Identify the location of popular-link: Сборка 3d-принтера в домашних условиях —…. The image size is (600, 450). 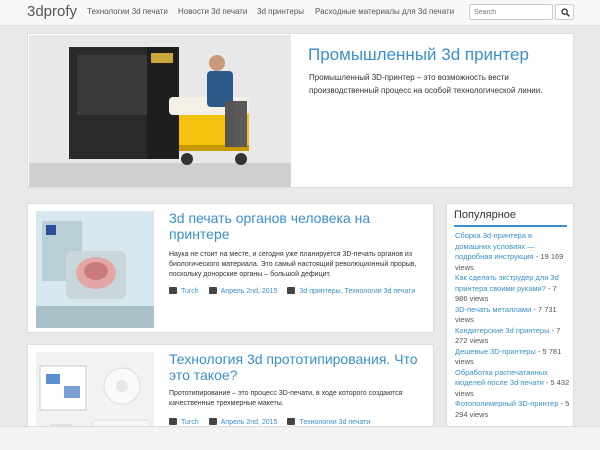
(495, 246).